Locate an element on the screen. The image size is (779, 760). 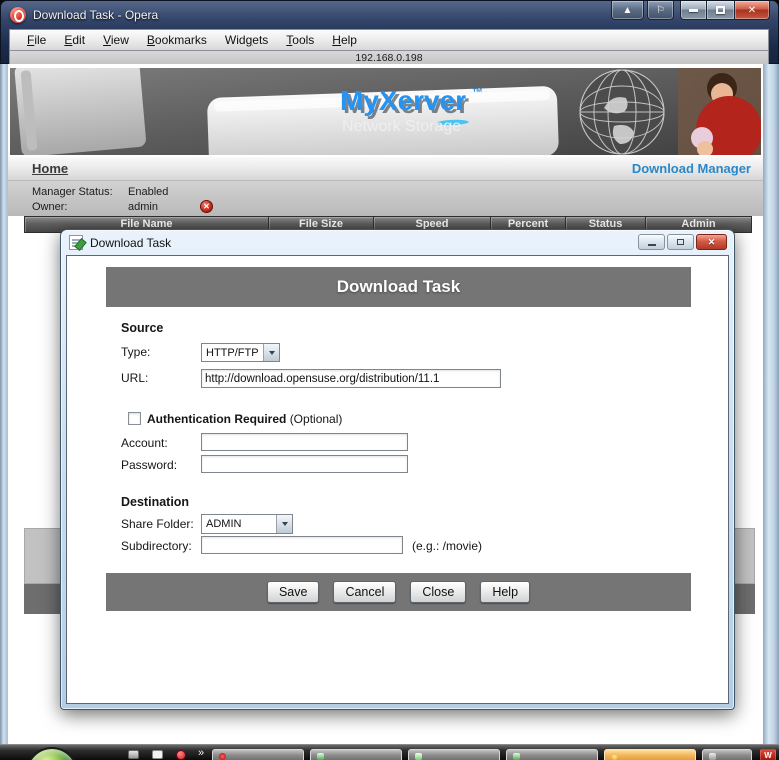
status-panel: Manager Status: Enabled Owner: admin ✕ is located at coordinates (385, 198).